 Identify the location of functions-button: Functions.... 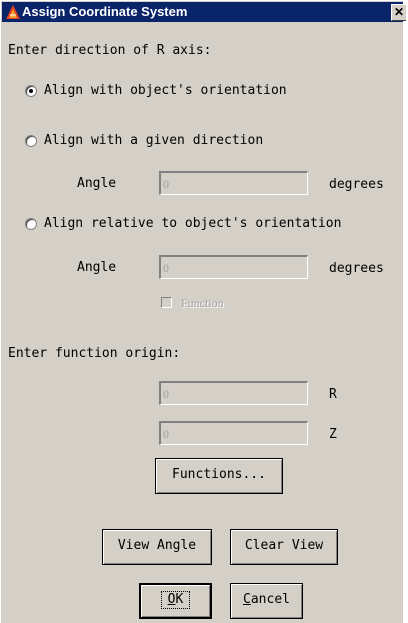
(219, 476).